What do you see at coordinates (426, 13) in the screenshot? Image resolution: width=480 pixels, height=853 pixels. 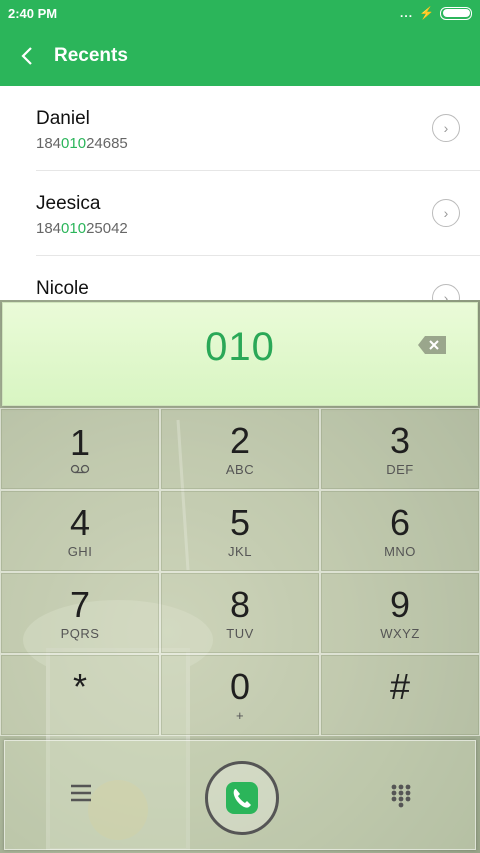 I see `charging-icon: ⚡` at bounding box center [426, 13].